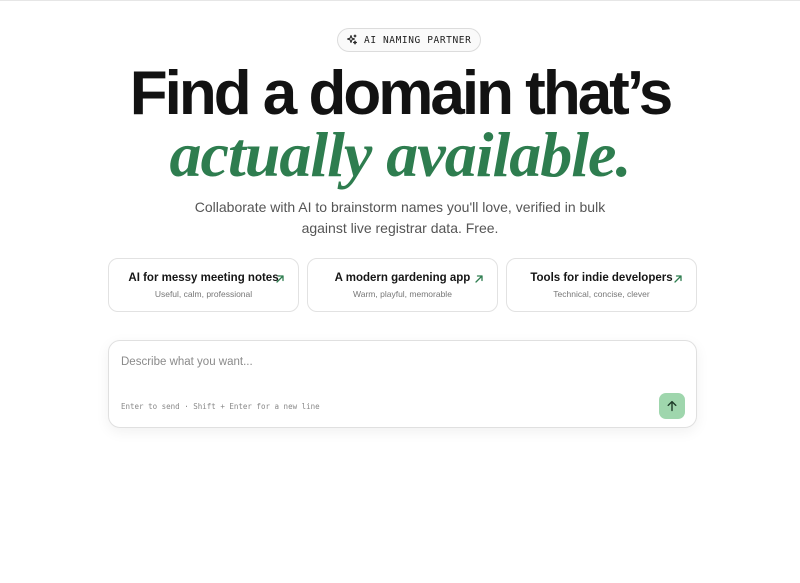 Image resolution: width=800 pixels, height=583 pixels. I want to click on suggestion-card-subtitle: Technical, concise, clever, so click(601, 294).